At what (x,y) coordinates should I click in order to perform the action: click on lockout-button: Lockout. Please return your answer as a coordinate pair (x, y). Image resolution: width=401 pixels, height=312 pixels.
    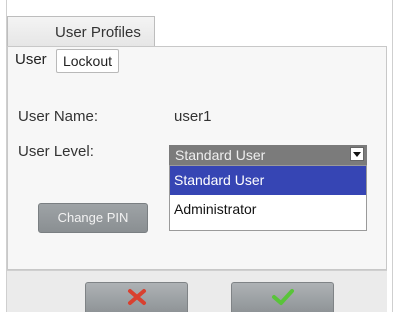
    Looking at the image, I should click on (87, 61).